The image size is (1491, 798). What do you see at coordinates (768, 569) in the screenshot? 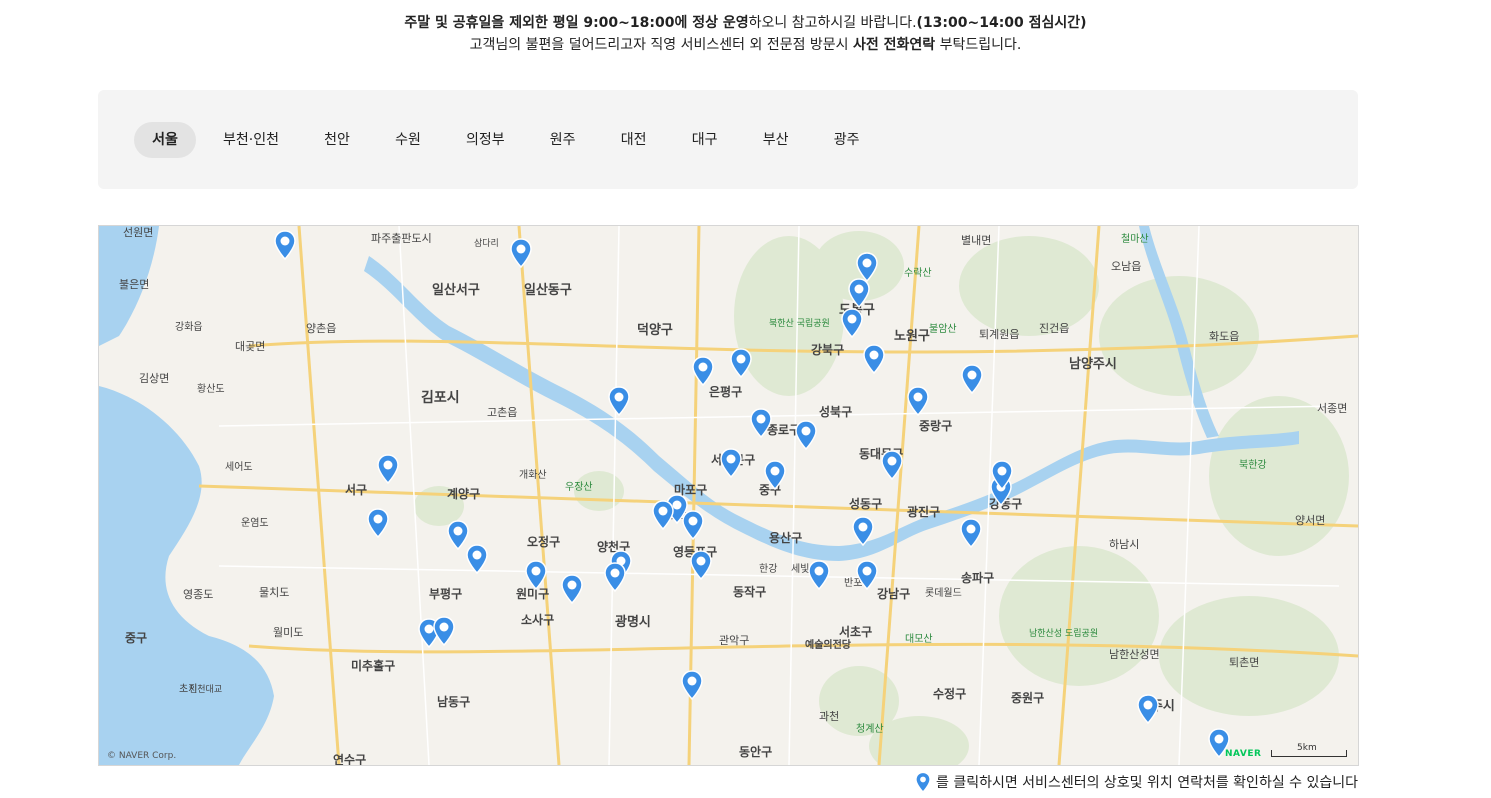
I see `label-hangang: 한강` at bounding box center [768, 569].